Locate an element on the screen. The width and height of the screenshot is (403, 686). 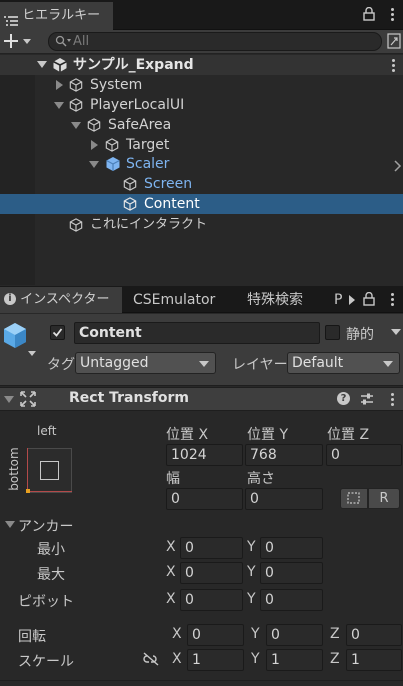
component-foldout-arrow is located at coordinates (9, 399).